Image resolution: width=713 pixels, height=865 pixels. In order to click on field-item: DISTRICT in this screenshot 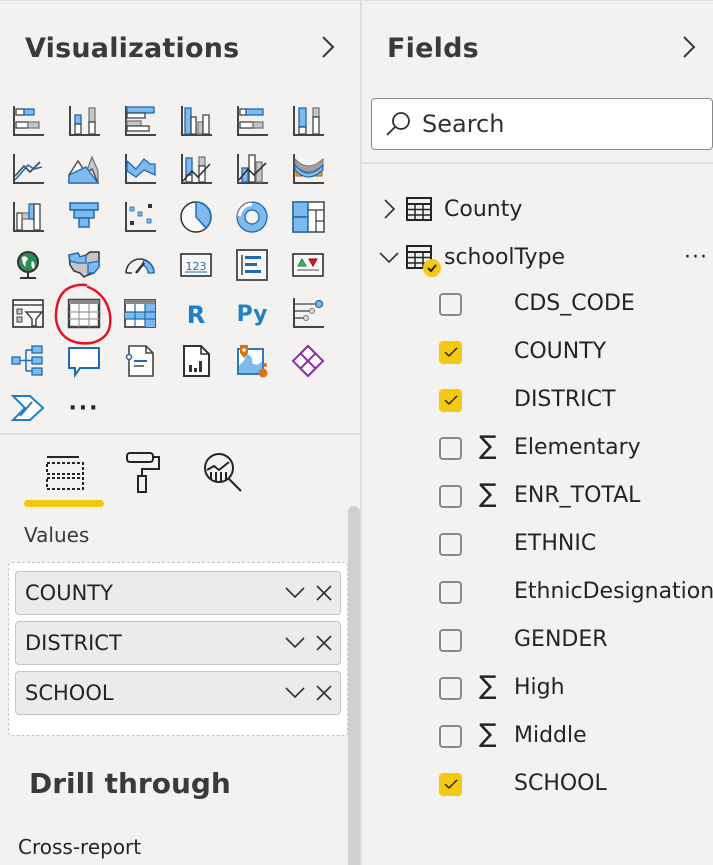, I will do `click(537, 401)`.